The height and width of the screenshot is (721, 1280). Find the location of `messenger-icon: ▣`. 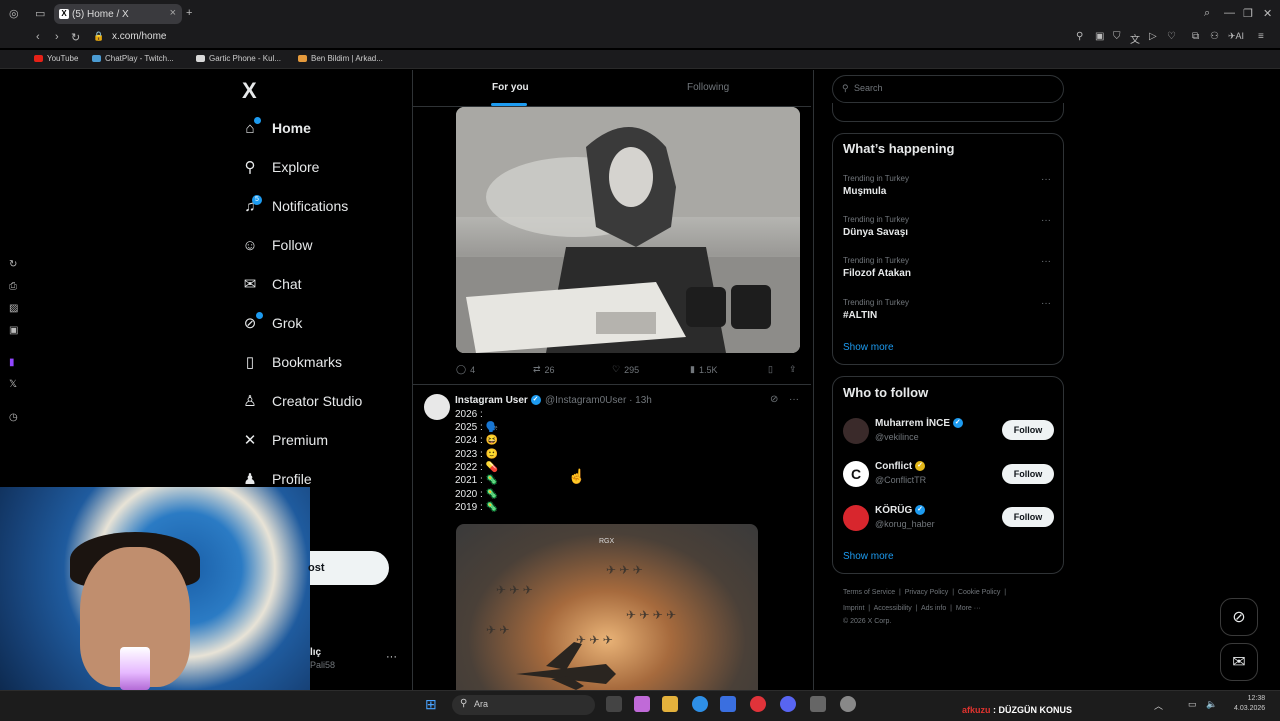

messenger-icon: ▣ is located at coordinates (13, 330).